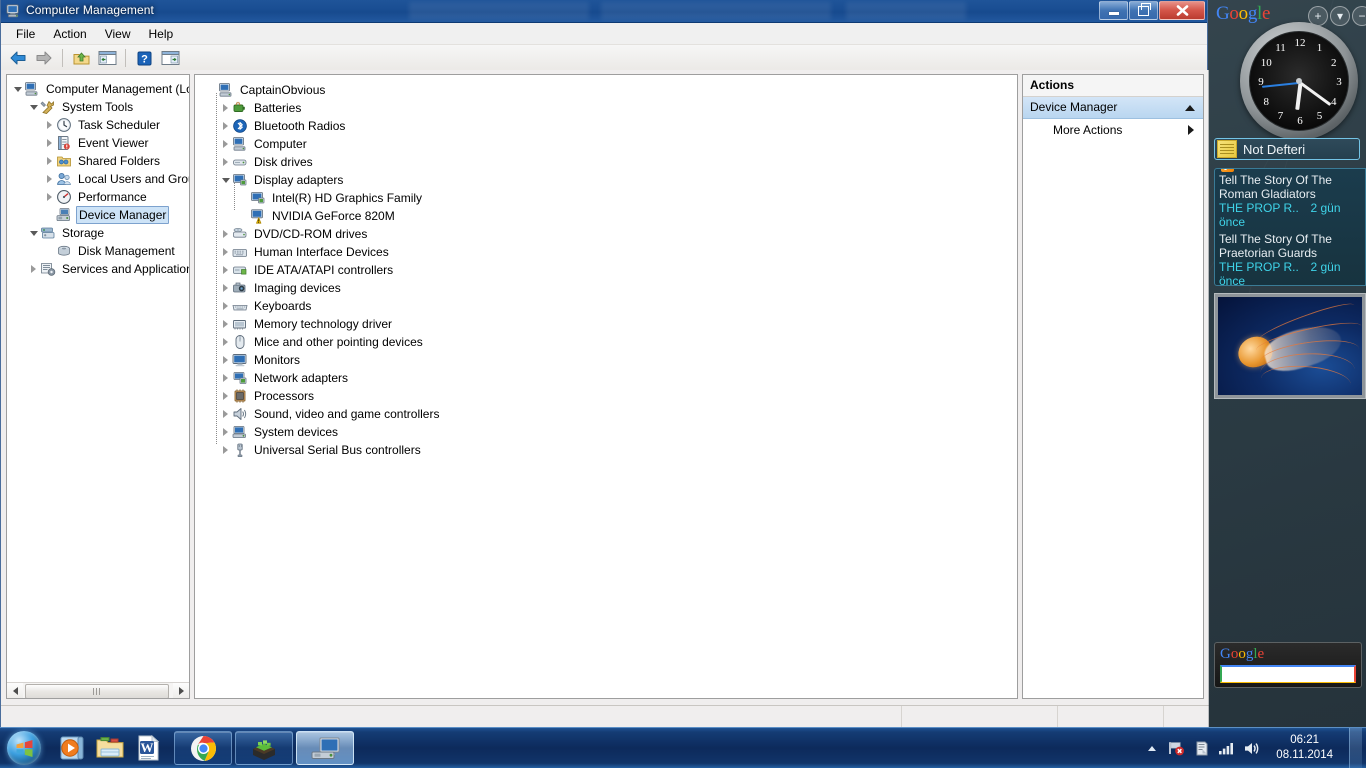 The image size is (1366, 768). Describe the element at coordinates (611, 144) in the screenshot. I see `device-tree-item: Computer` at that location.